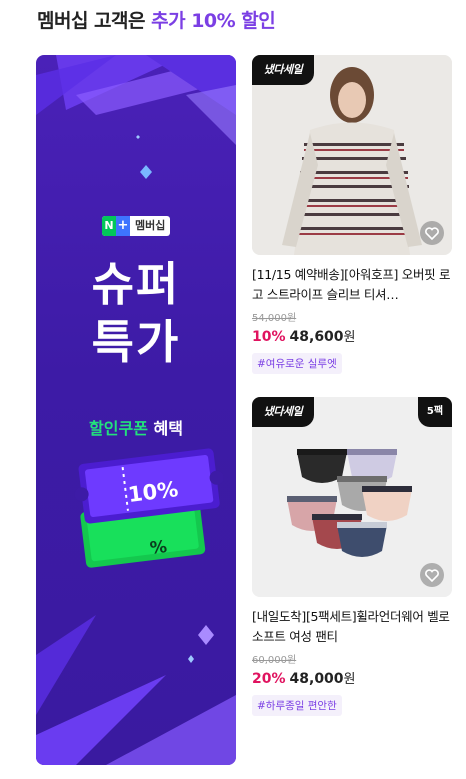 The image size is (466, 779). Describe the element at coordinates (136, 342) in the screenshot. I see `banner-headline-line2: 특가` at that location.